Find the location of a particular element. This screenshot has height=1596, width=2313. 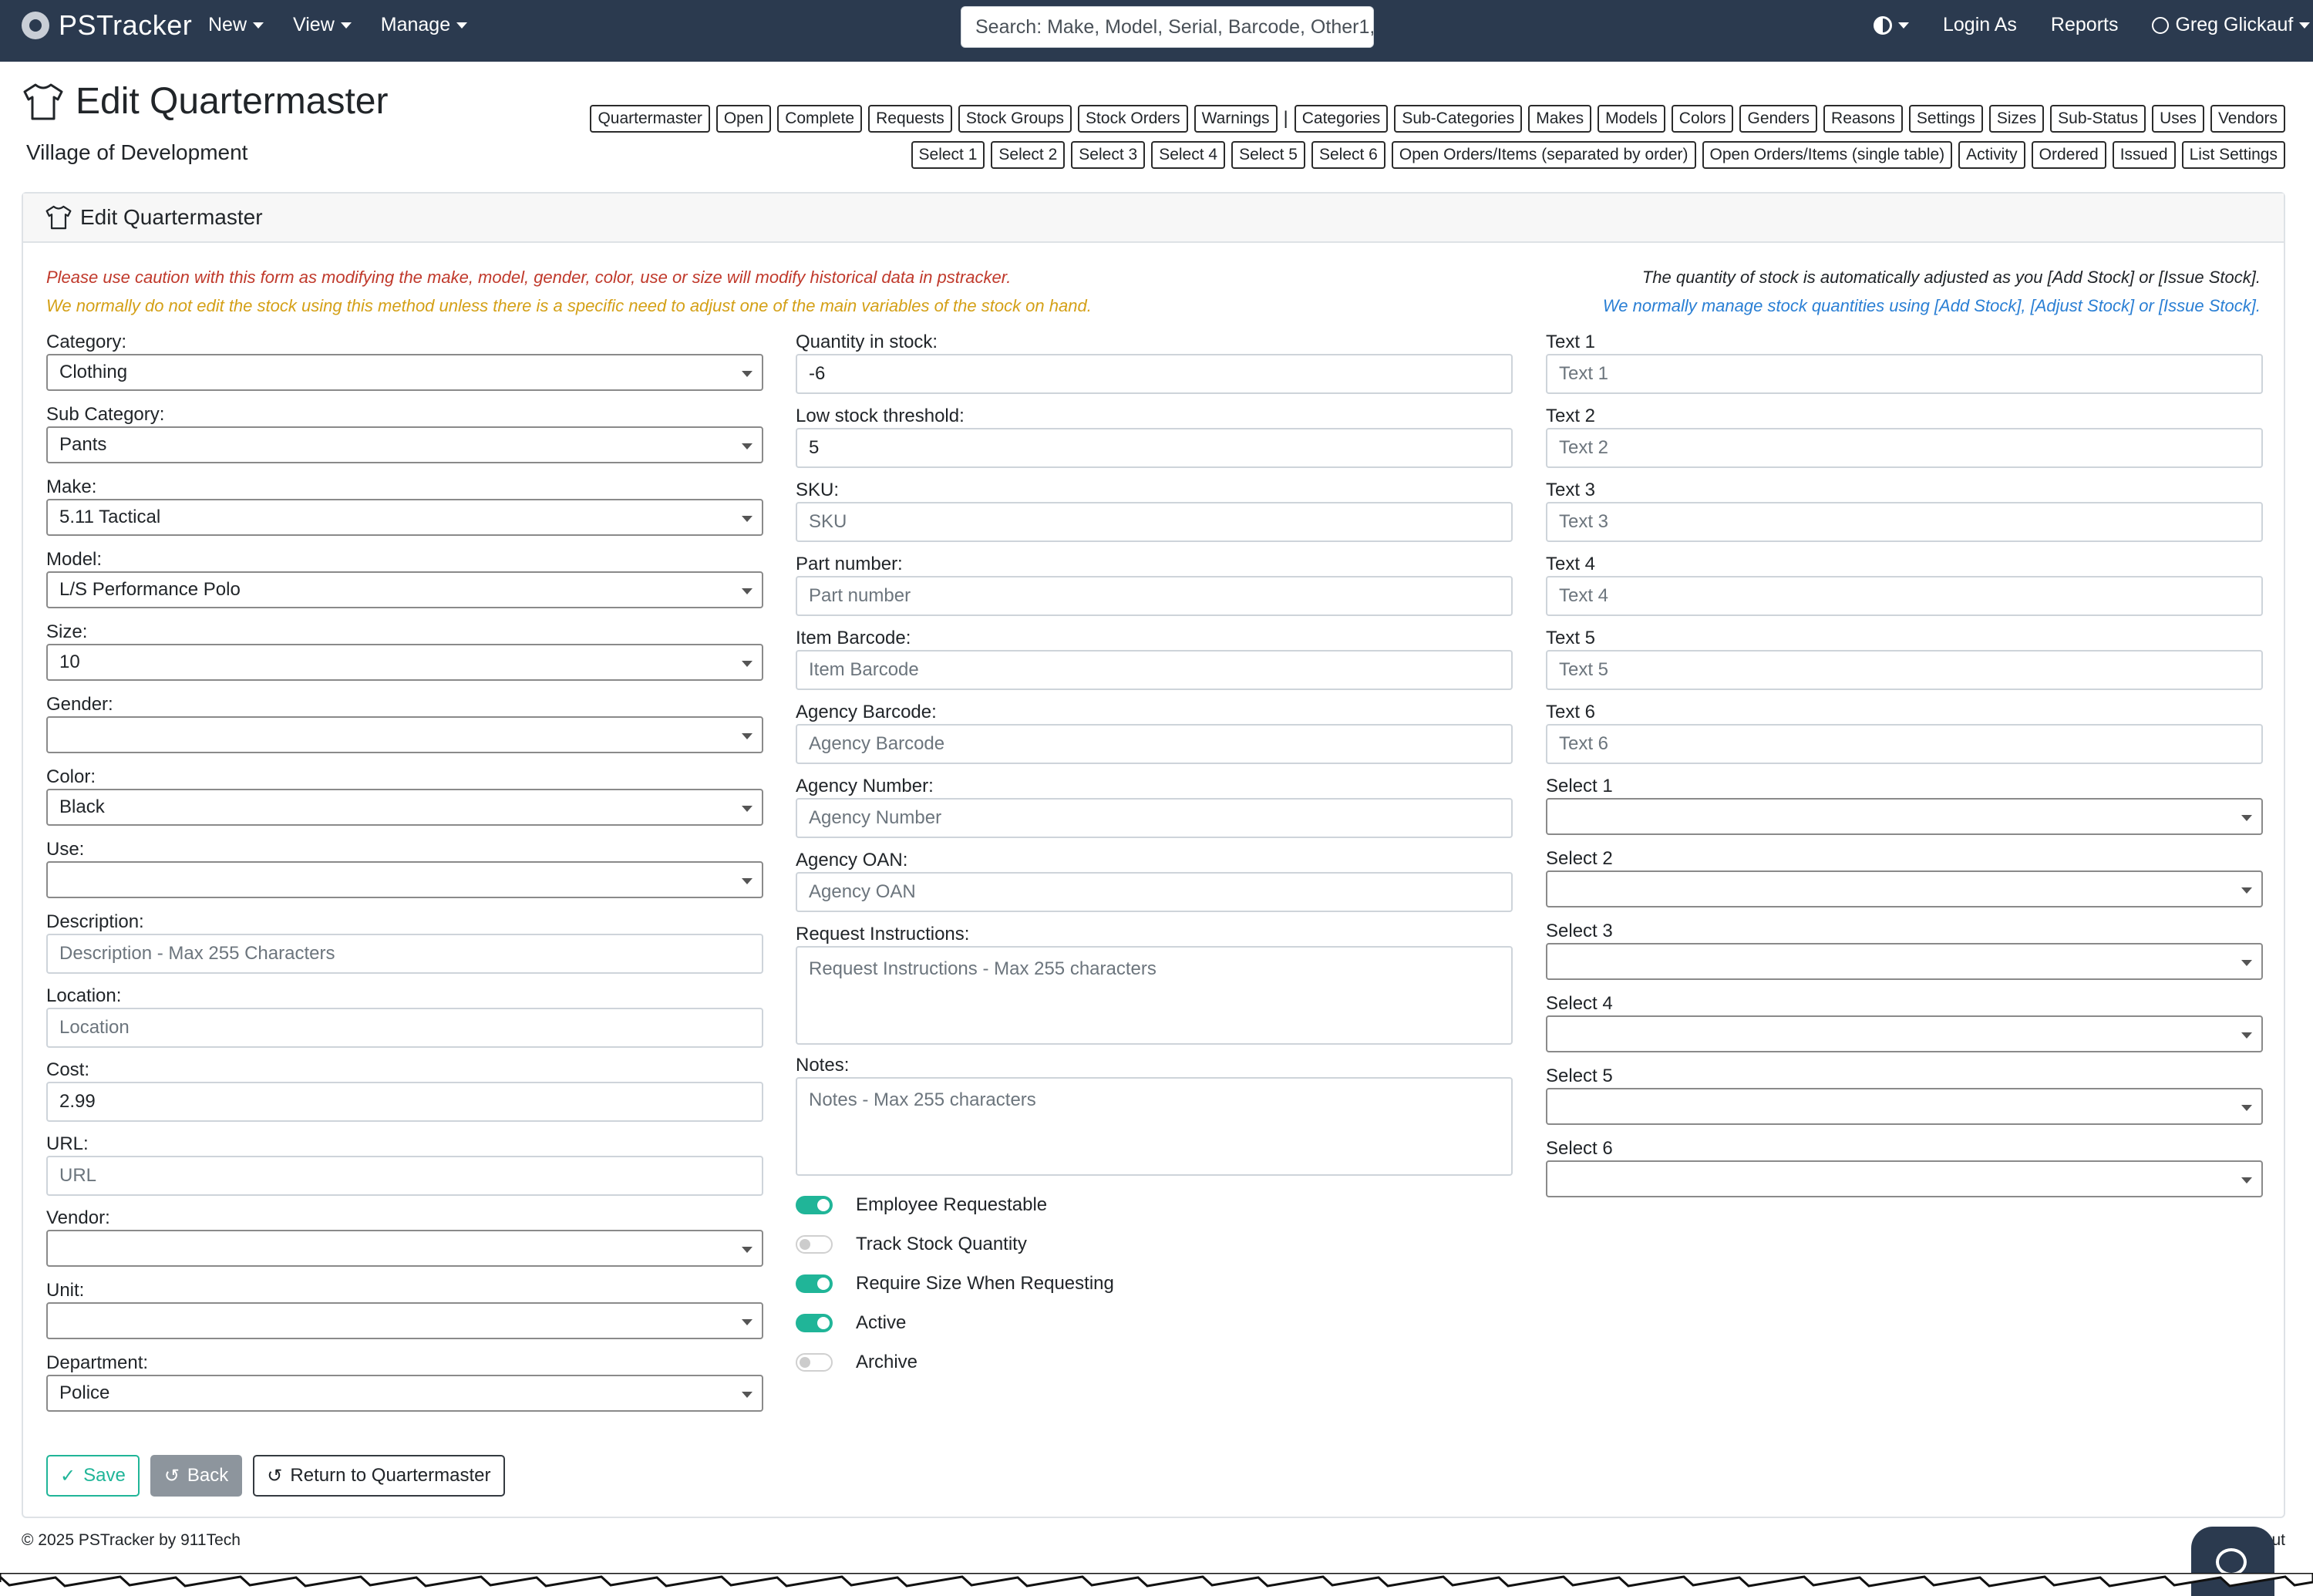

field-location: Location is located at coordinates (405, 1016).